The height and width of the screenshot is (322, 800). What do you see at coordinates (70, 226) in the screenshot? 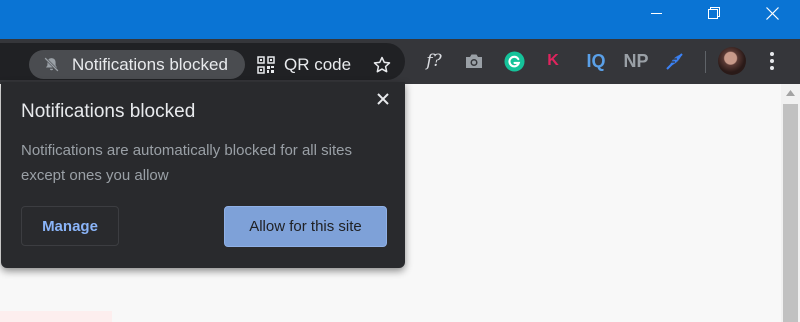
I see `manage-button: Manage` at bounding box center [70, 226].